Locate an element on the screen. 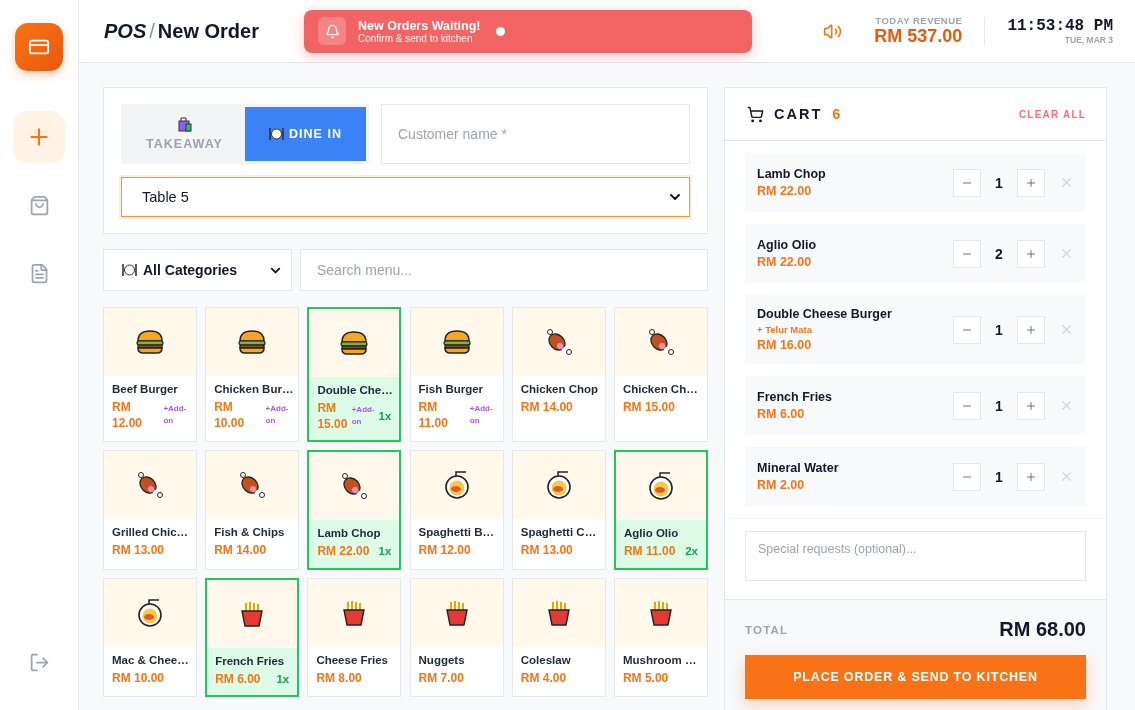  order-type-tab: DINE IN is located at coordinates (305, 134).